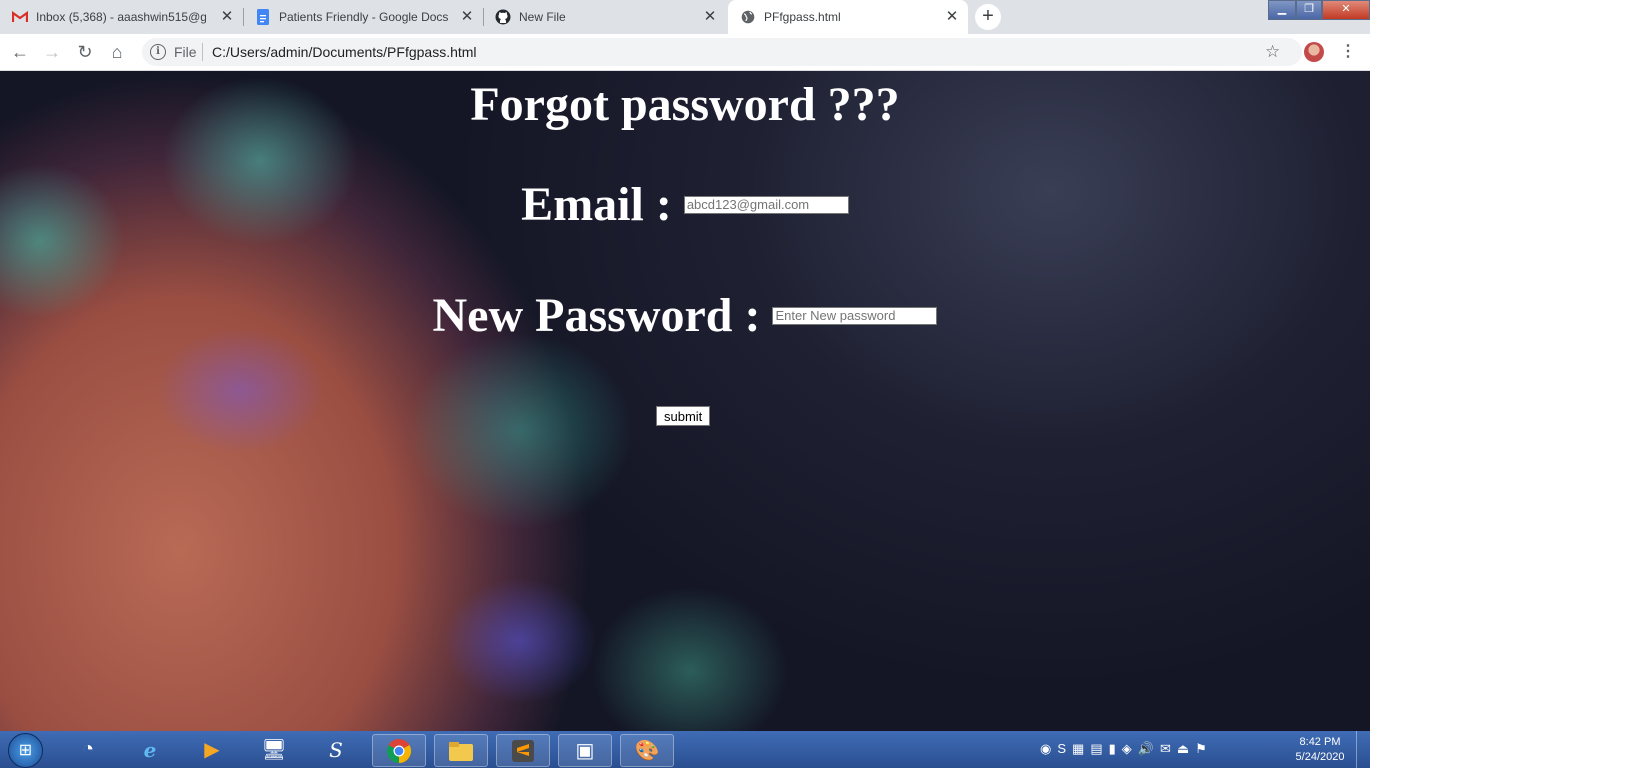  Describe the element at coordinates (585, 750) in the screenshot. I see `remote-desktop-icon: ▣` at that location.